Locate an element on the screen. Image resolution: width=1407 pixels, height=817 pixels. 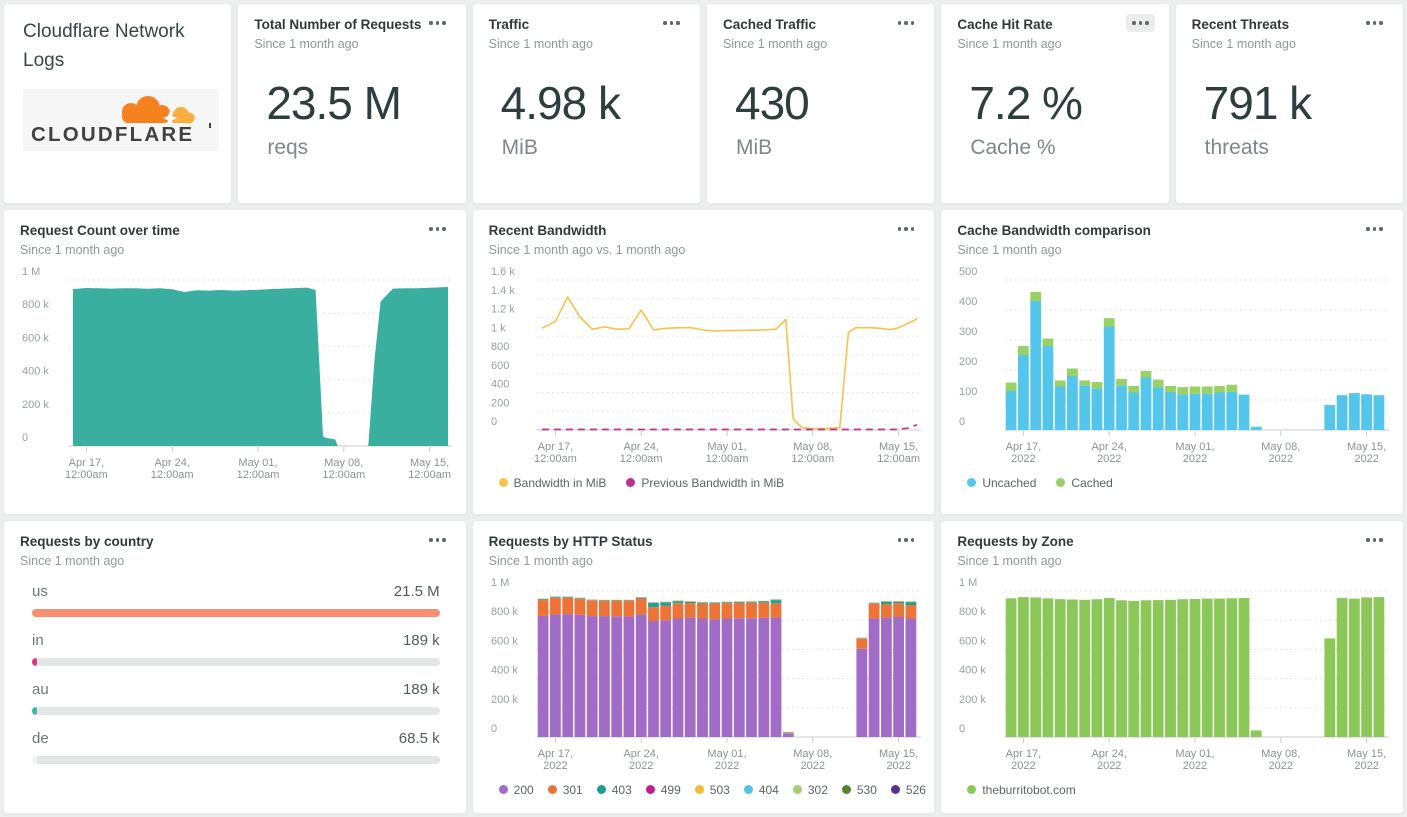
y-axis-tick-label: 800 is located at coordinates (500, 347).